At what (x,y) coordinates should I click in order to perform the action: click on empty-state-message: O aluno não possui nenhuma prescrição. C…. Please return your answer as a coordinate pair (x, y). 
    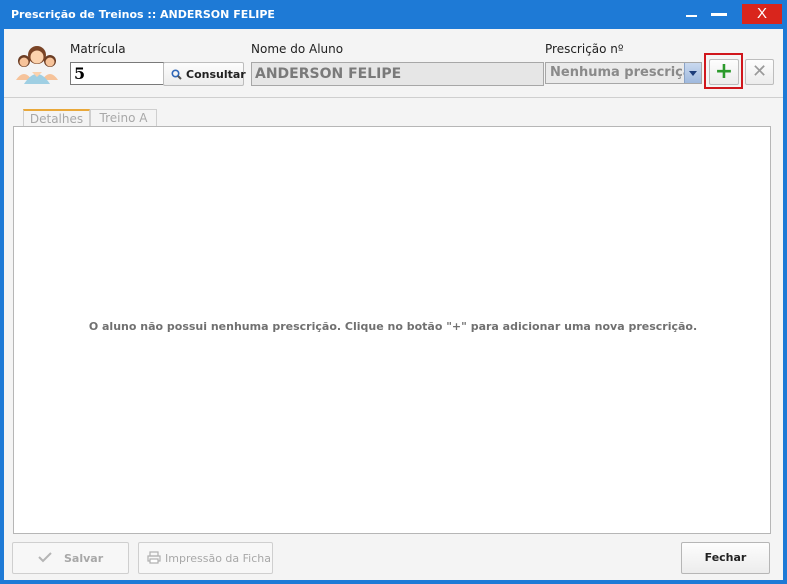
    Looking at the image, I should click on (393, 326).